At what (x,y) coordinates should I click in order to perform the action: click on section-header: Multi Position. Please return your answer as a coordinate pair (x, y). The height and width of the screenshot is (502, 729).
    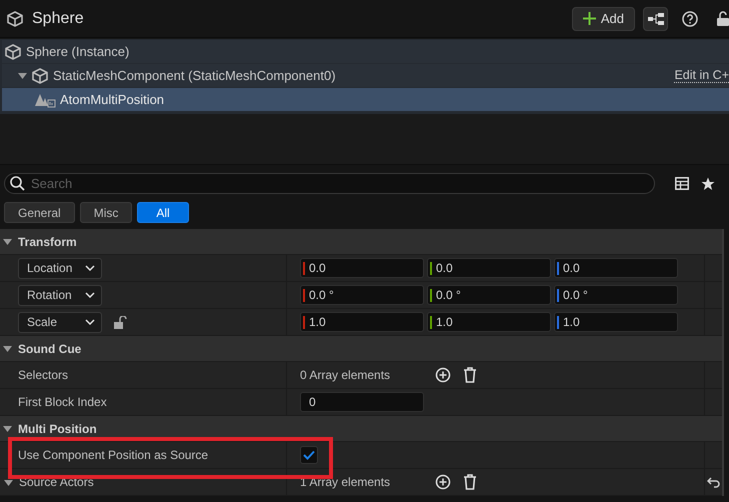
    Looking at the image, I should click on (57, 429).